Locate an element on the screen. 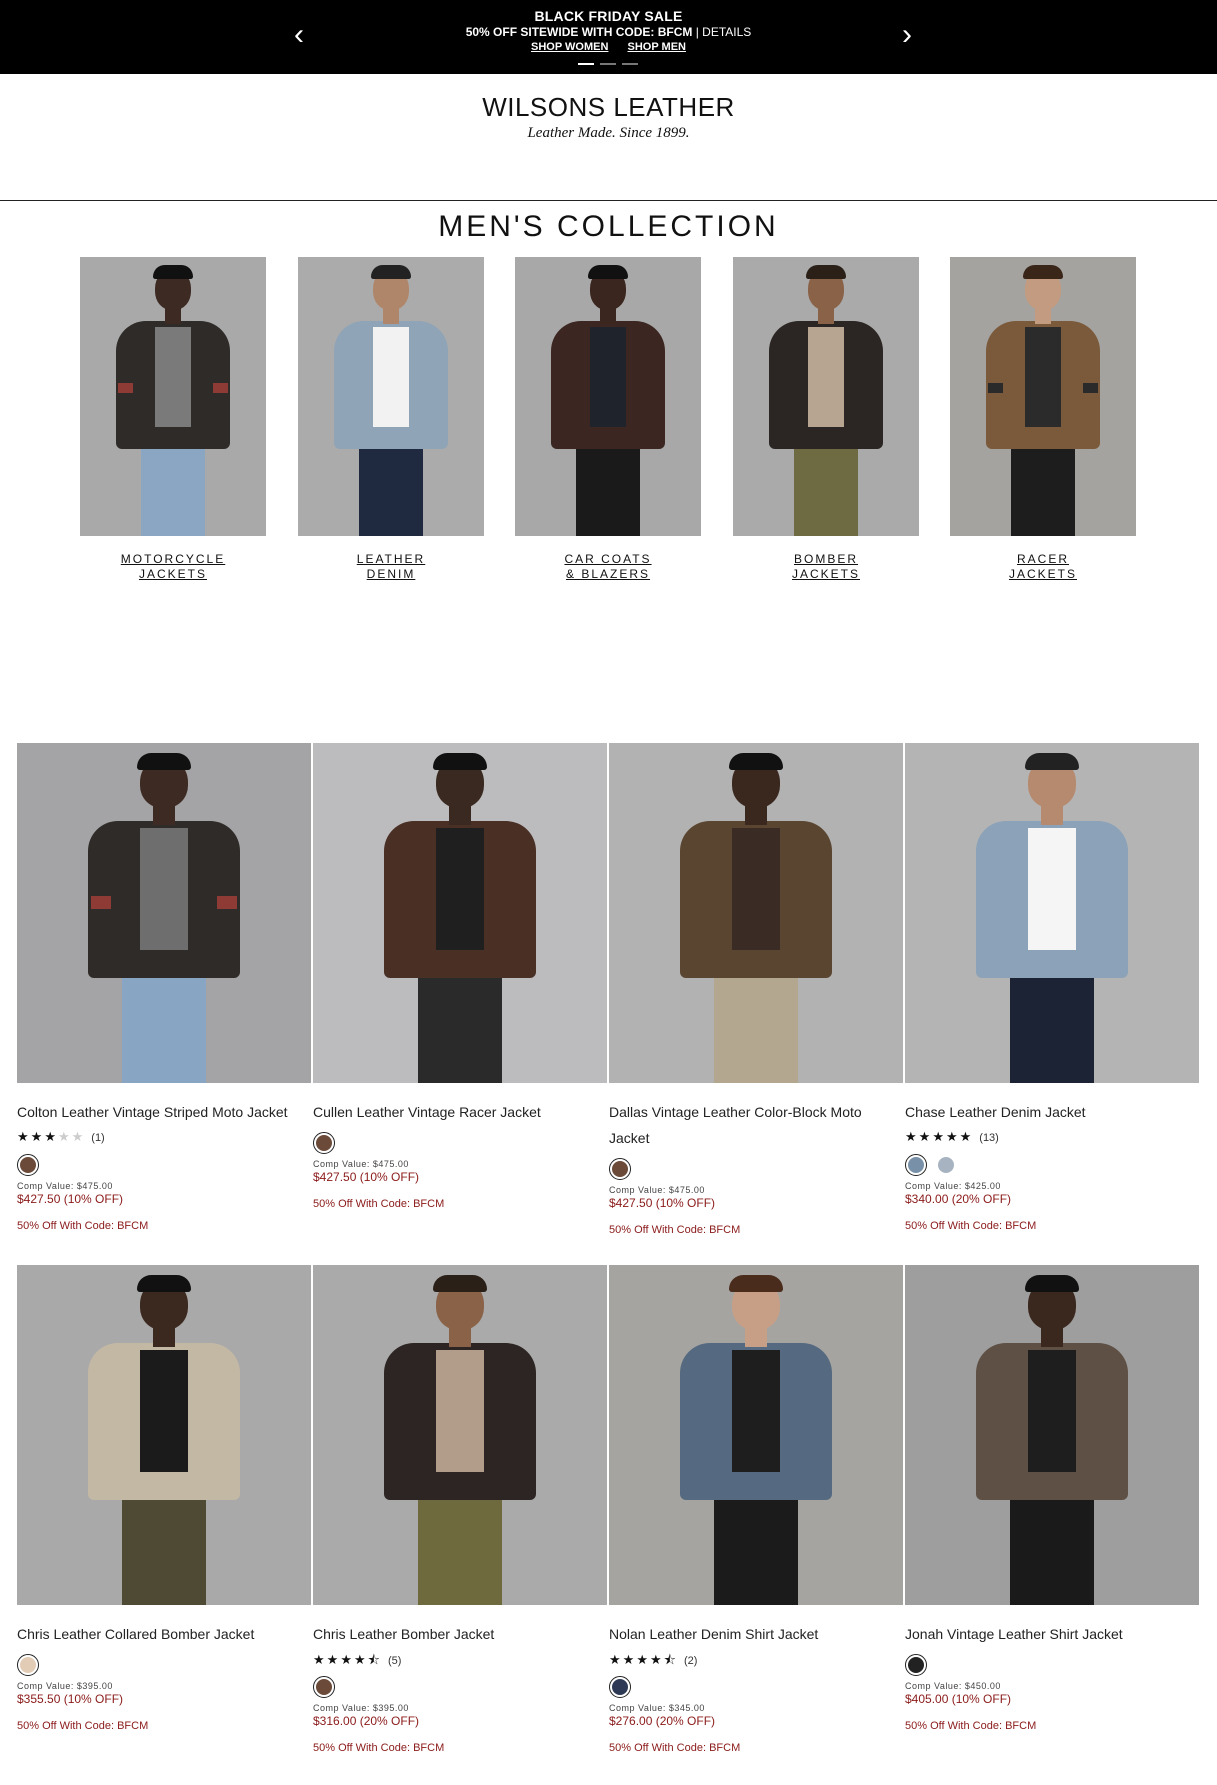  product-name: Cullen Leather Vintage Racer Jacket is located at coordinates (460, 1112).